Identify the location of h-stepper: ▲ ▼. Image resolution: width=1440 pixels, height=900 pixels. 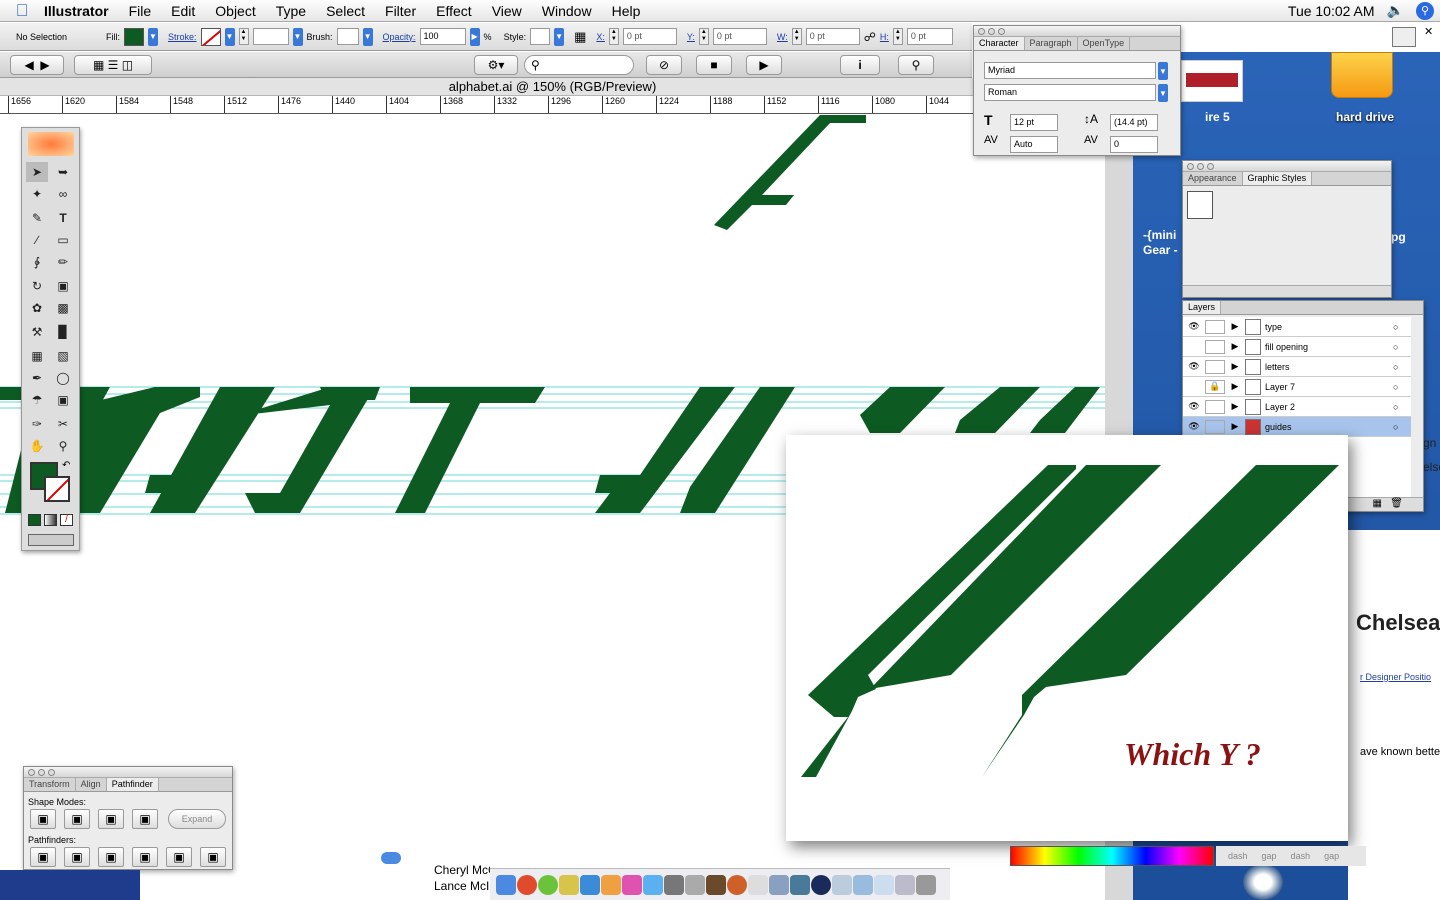
(897, 36).